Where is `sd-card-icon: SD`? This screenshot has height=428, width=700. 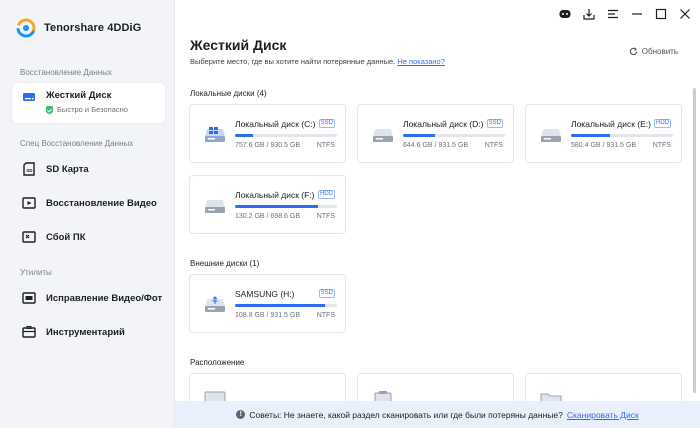
sd-card-icon: SD is located at coordinates (29, 169).